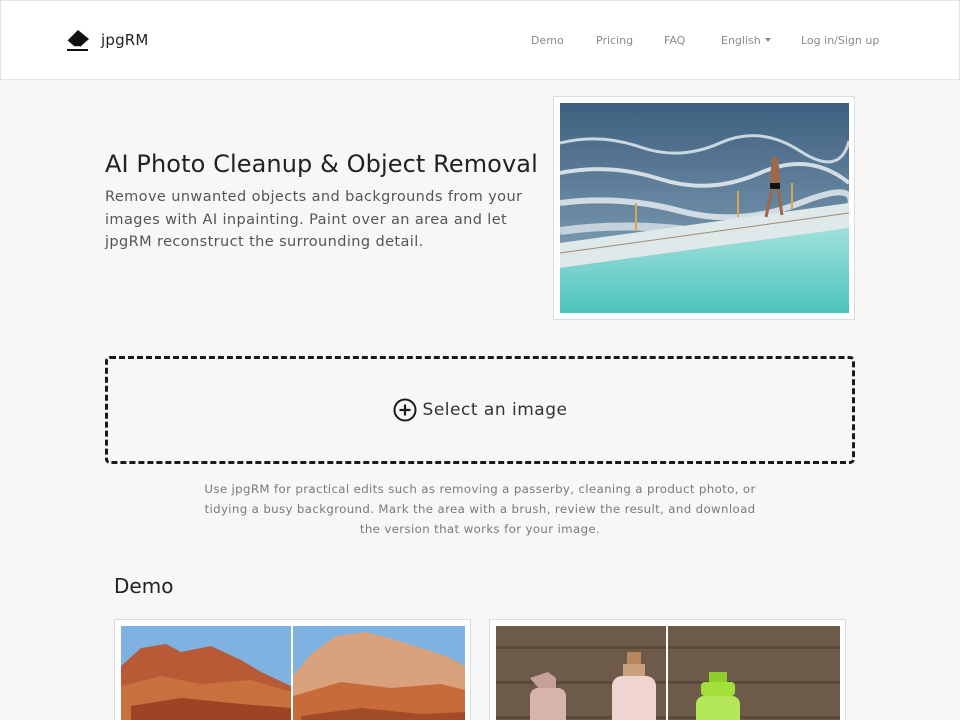  Describe the element at coordinates (77, 40) in the screenshot. I see `eraser-icon` at that location.